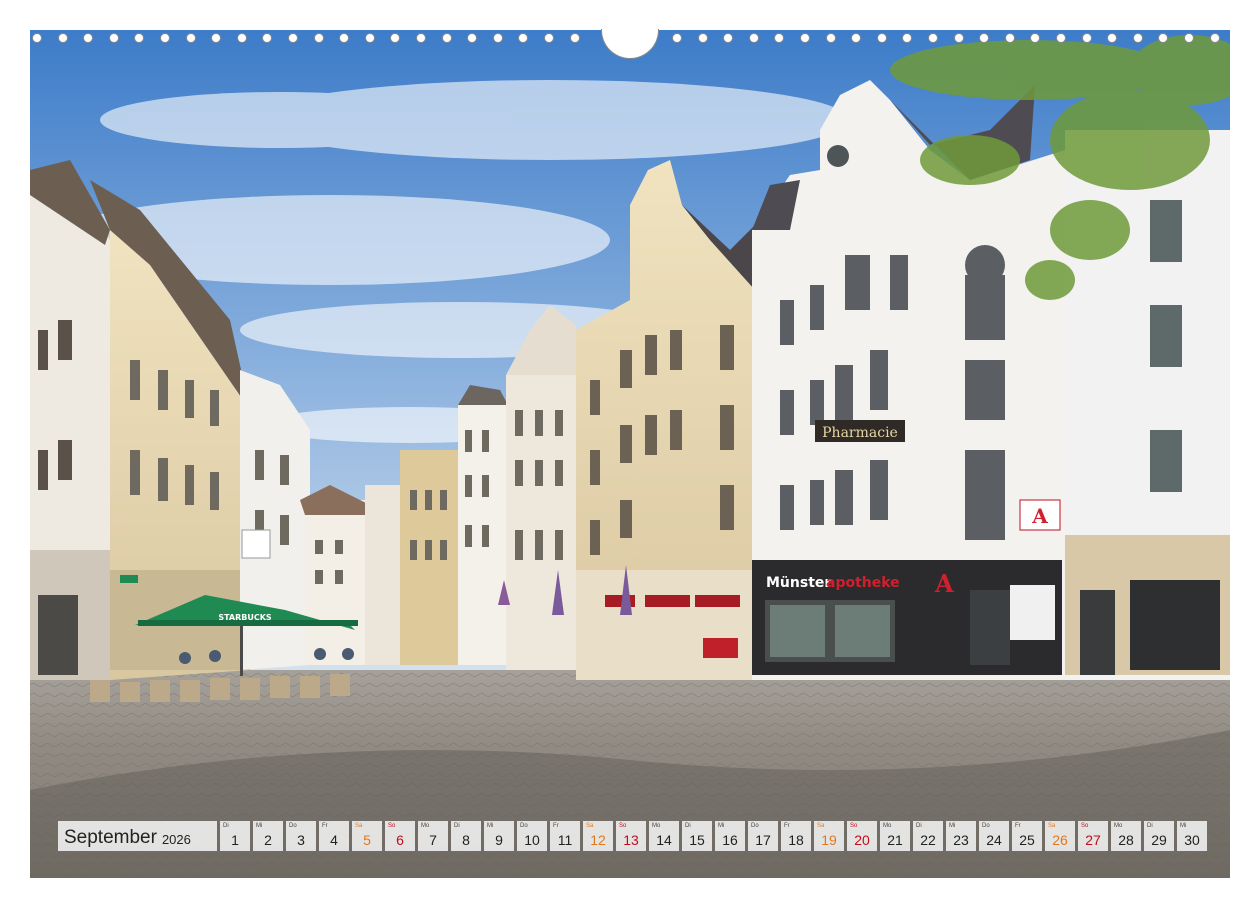 This screenshot has width=1260, height=908. I want to click on day-cell: Sa 5, so click(367, 836).